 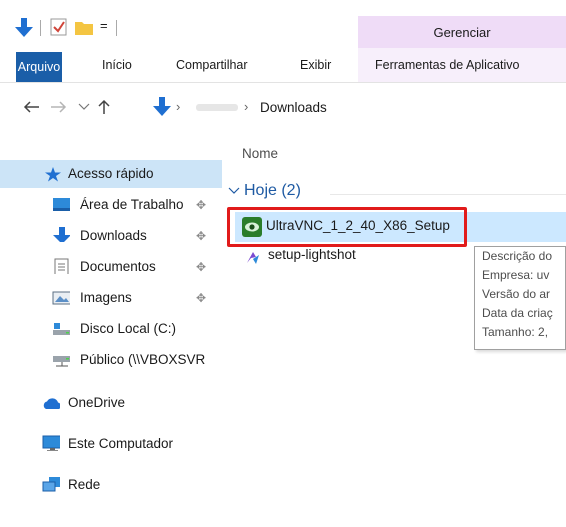 I want to click on column-header-nome: Nome, so click(x=260, y=153).